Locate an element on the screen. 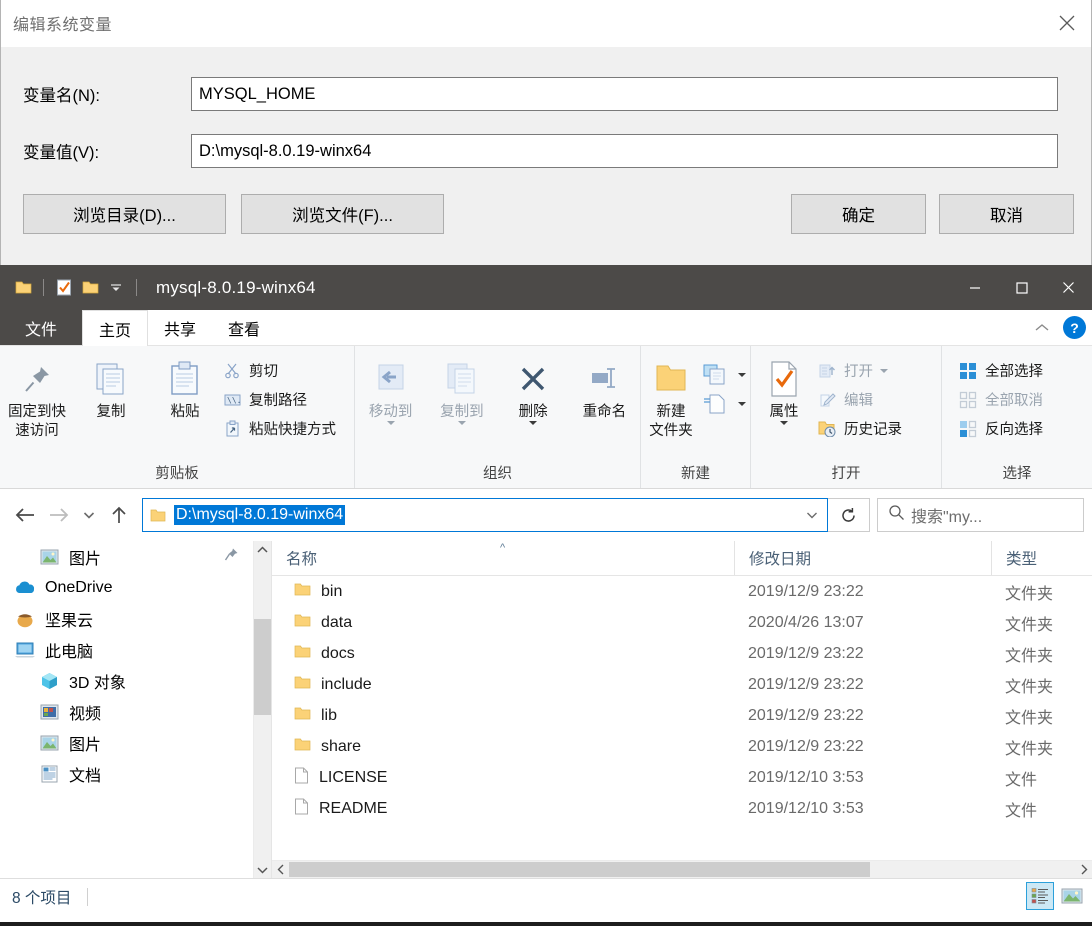  tab-view: 查看 is located at coordinates (244, 327).